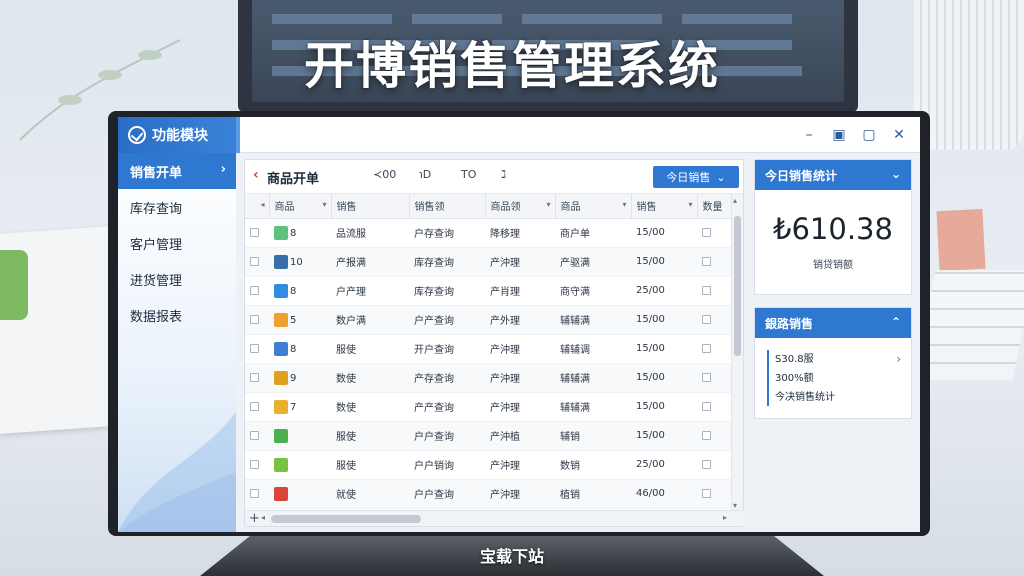 The image size is (1024, 576). Describe the element at coordinates (489, 320) in the screenshot. I see `table-row: 5 数户满 户产查询 产外理 辅辅满 15/00` at that location.